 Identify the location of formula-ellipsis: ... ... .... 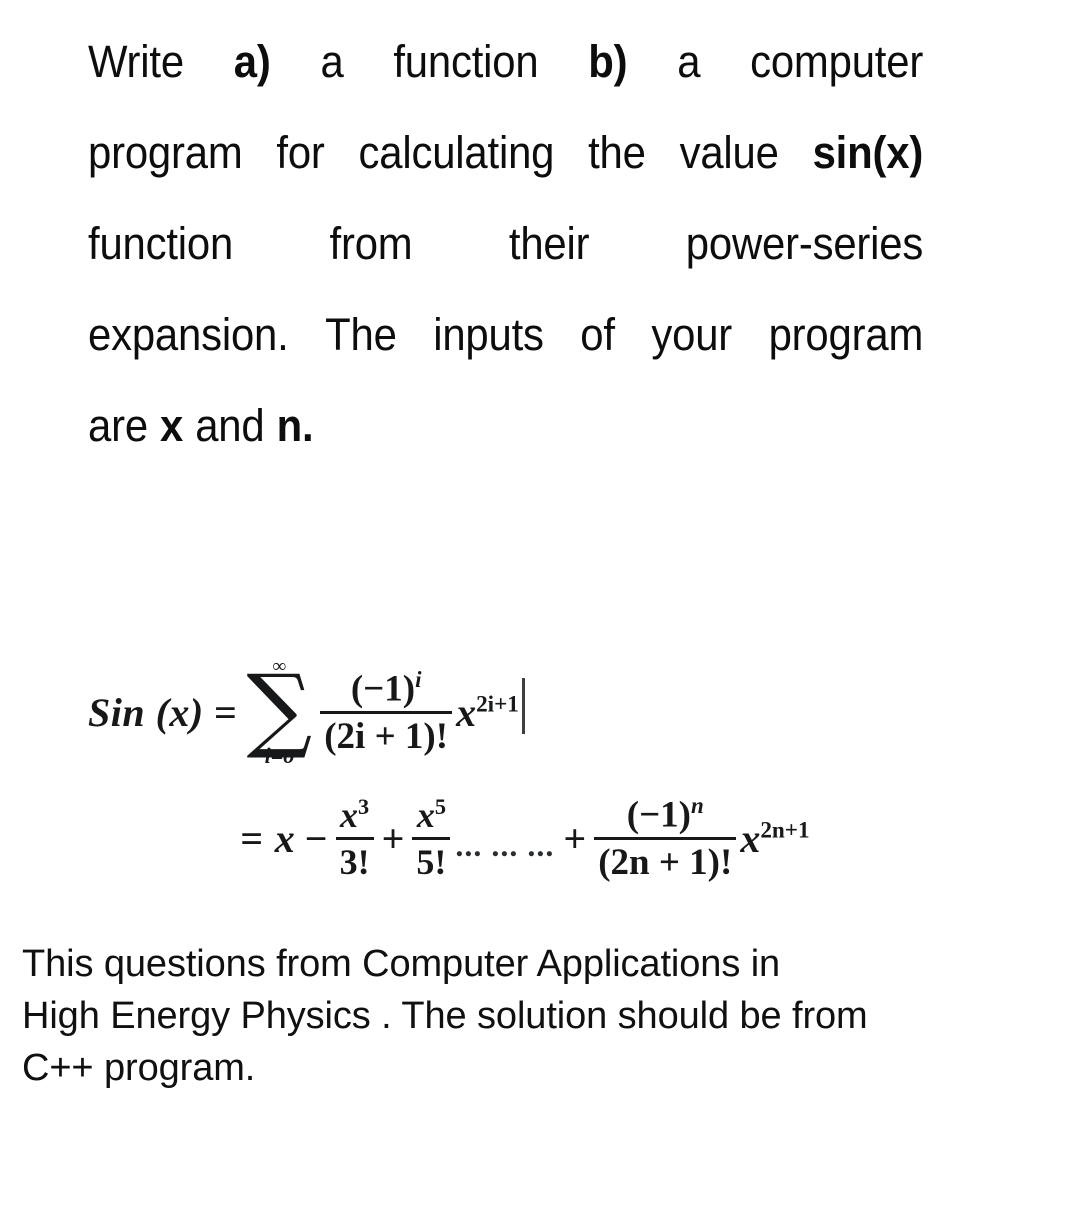
(505, 845).